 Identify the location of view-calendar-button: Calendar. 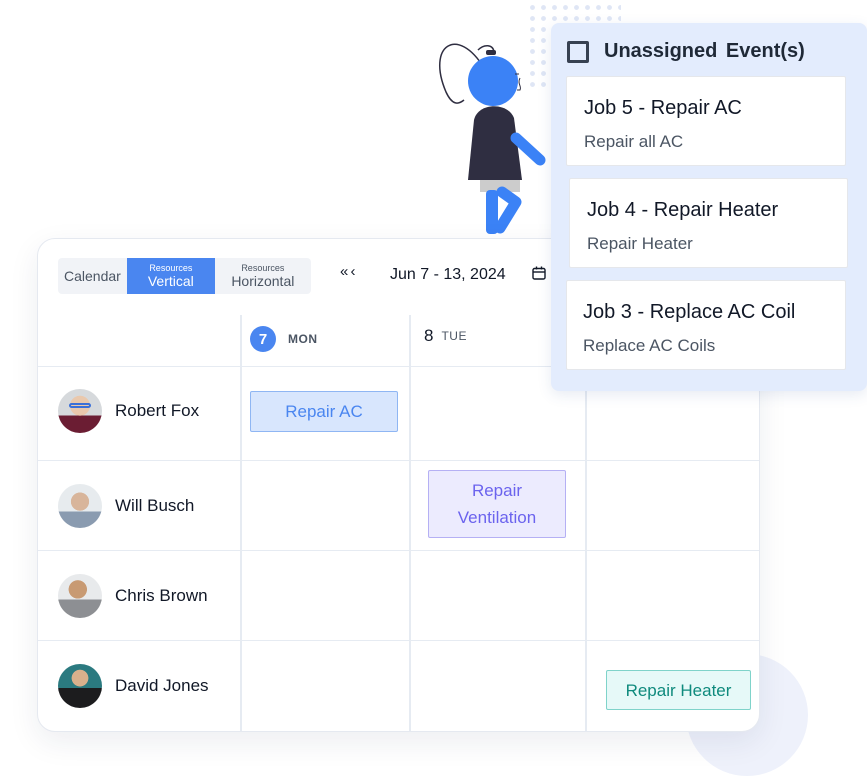
(92, 276).